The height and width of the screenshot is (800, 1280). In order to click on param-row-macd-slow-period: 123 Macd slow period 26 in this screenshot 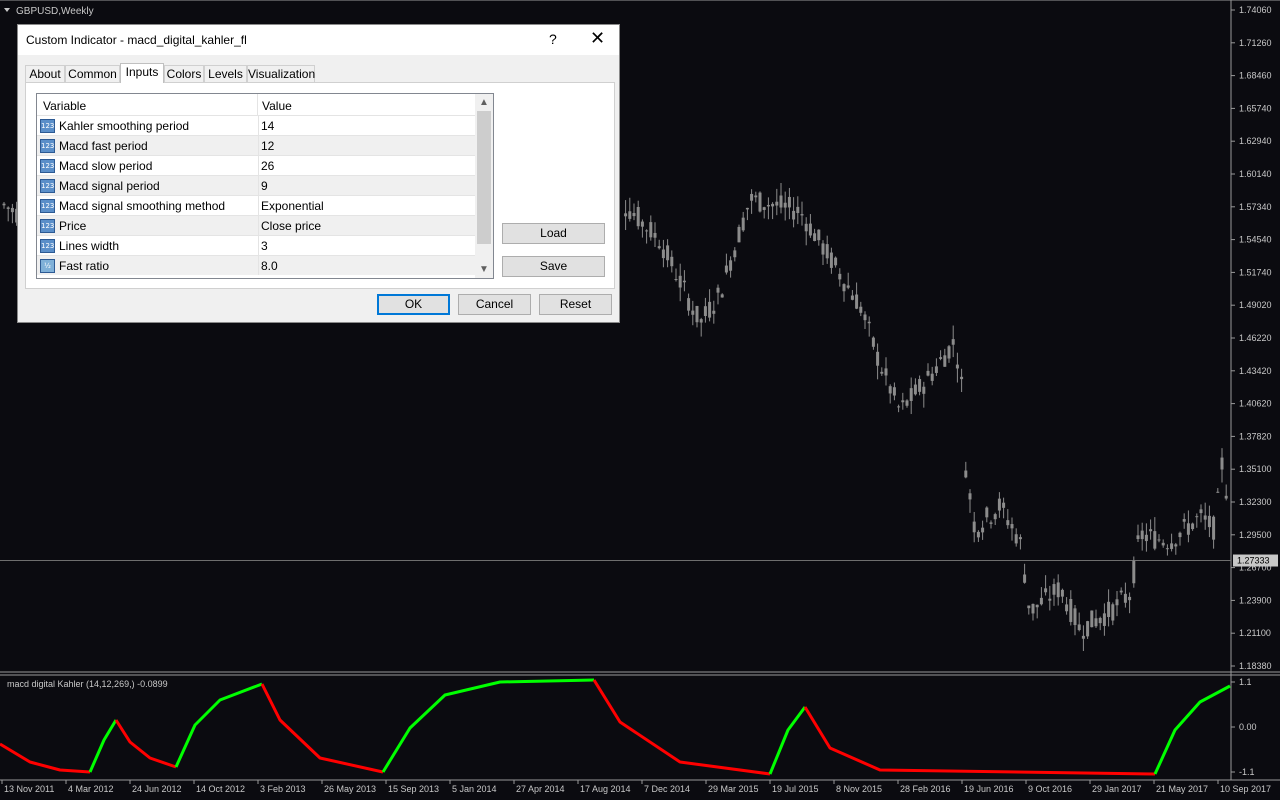, I will do `click(256, 165)`.